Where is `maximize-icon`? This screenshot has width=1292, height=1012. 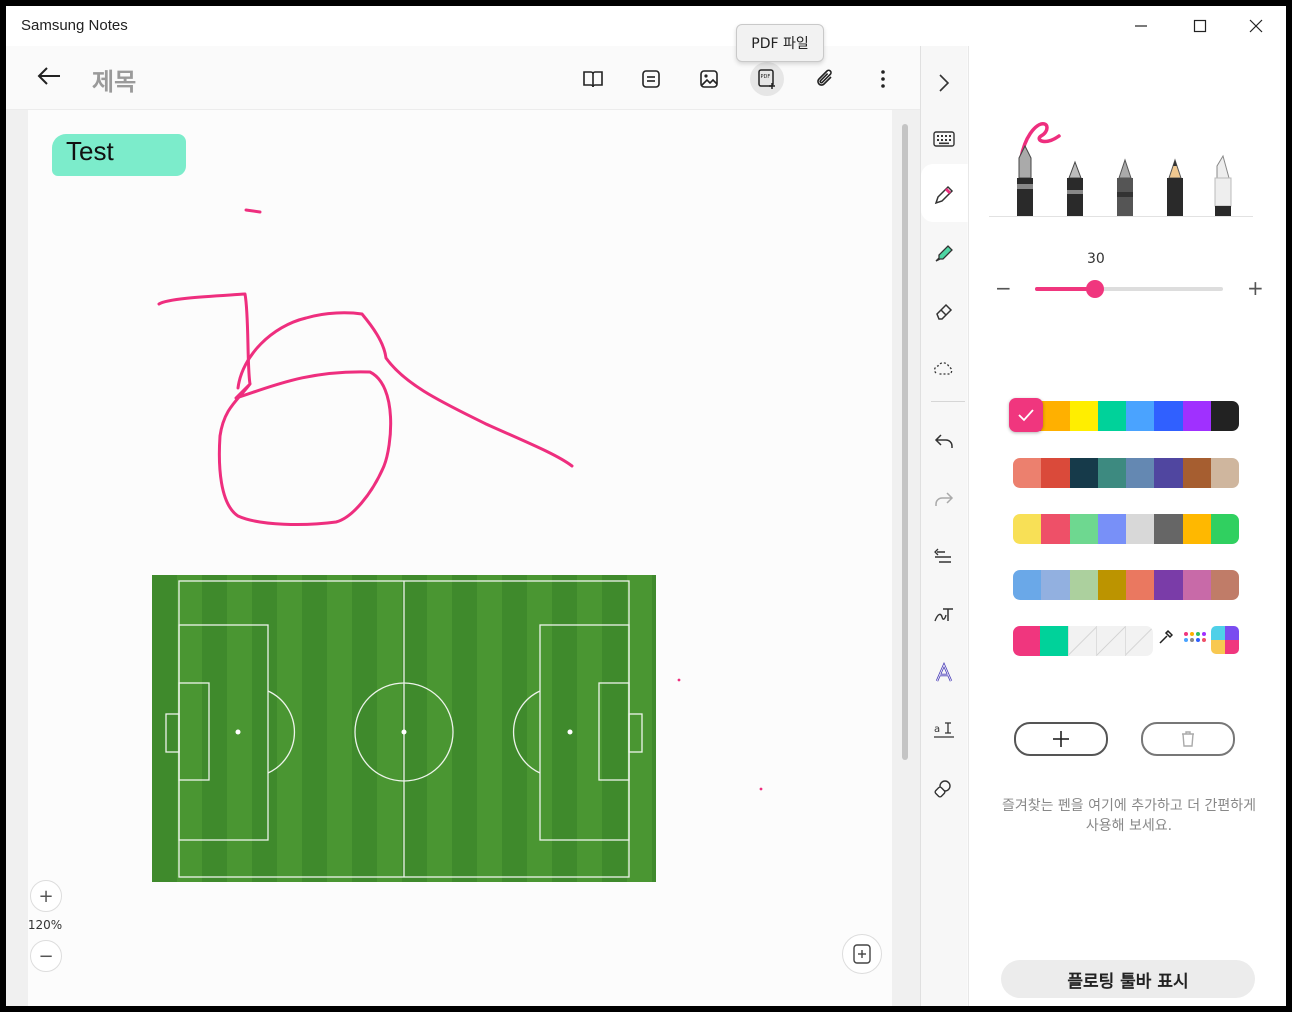 maximize-icon is located at coordinates (1200, 26).